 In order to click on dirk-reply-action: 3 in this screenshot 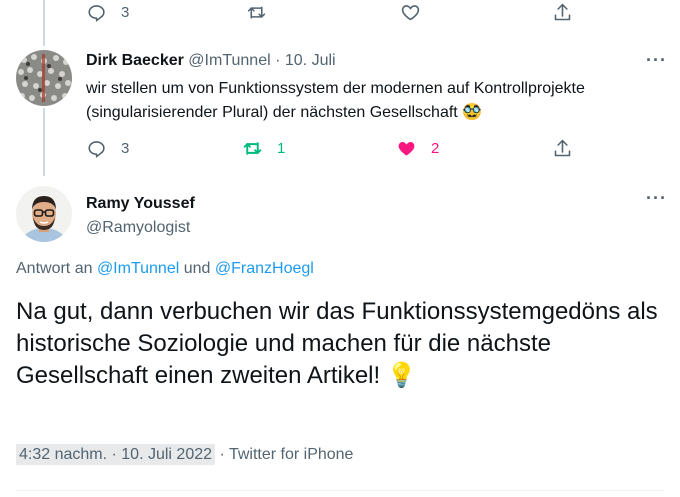, I will do `click(107, 148)`.